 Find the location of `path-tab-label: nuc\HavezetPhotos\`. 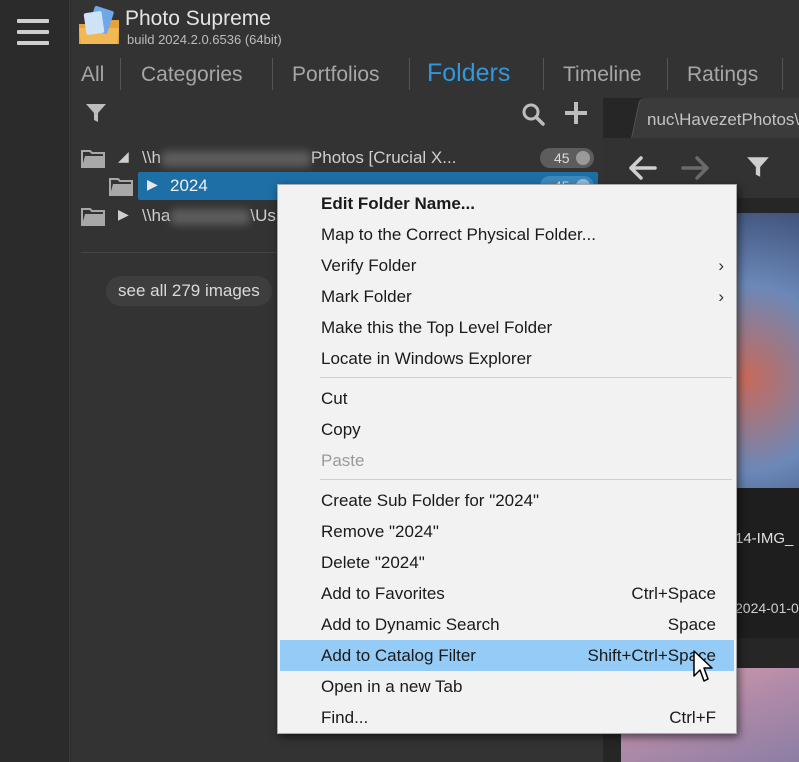

path-tab-label: nuc\HavezetPhotos\ is located at coordinates (723, 119).